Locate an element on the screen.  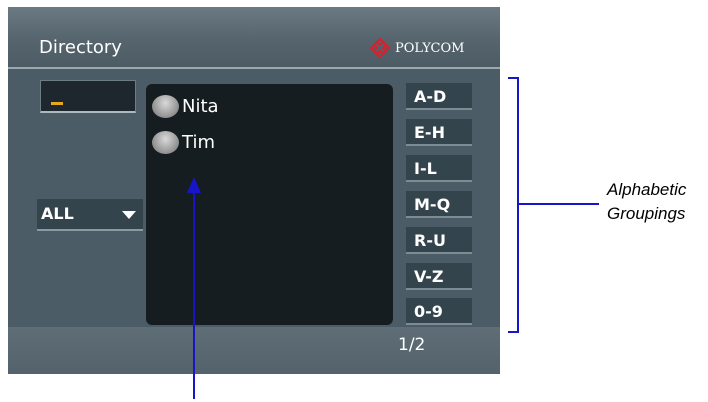
annotation-label-line2: Groupings is located at coordinates (646, 213).